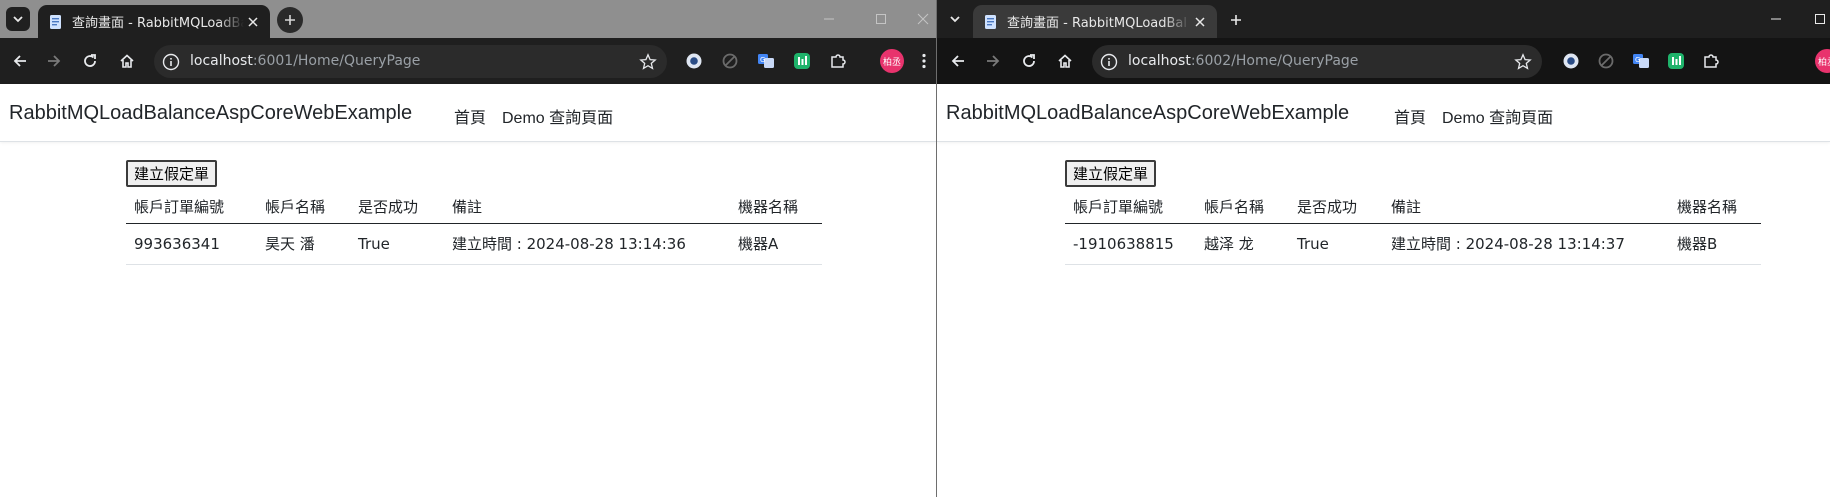 The height and width of the screenshot is (497, 1830). Describe the element at coordinates (924, 61) in the screenshot. I see `browser-menu-button` at that location.